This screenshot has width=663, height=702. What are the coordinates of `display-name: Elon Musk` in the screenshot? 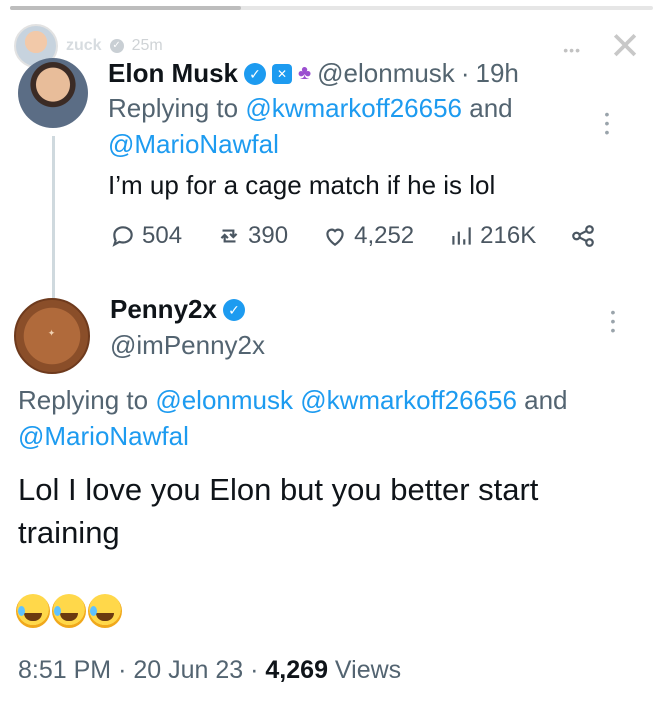 It's located at (173, 73).